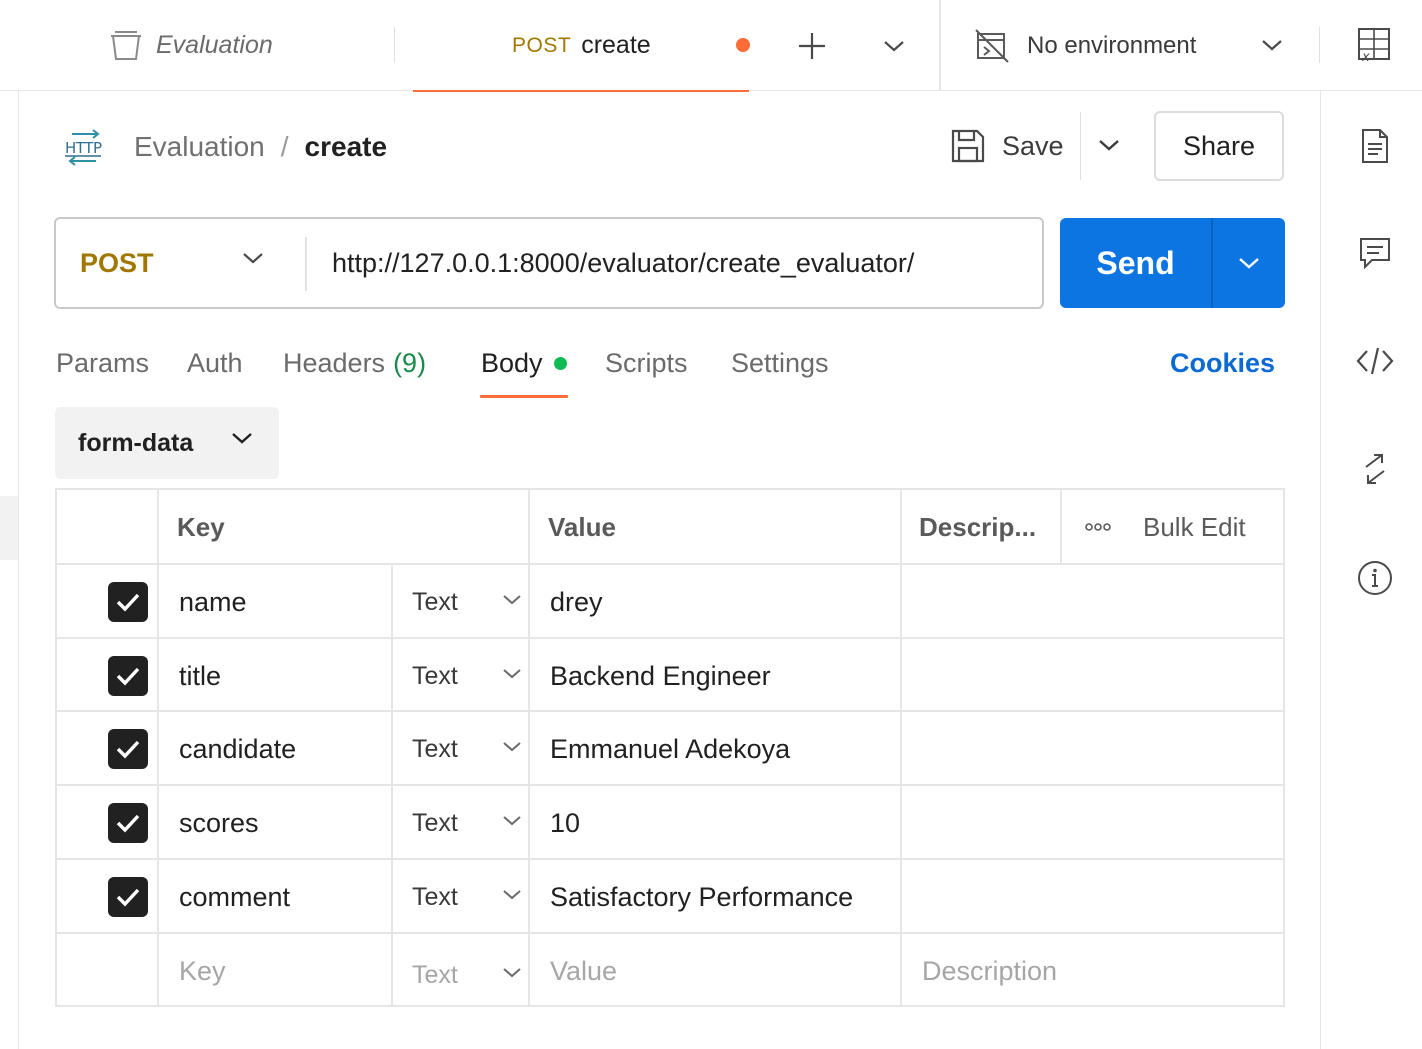 This screenshot has height=1049, width=1422. Describe the element at coordinates (334, 362) in the screenshot. I see `tab-headers-label: Headers` at that location.